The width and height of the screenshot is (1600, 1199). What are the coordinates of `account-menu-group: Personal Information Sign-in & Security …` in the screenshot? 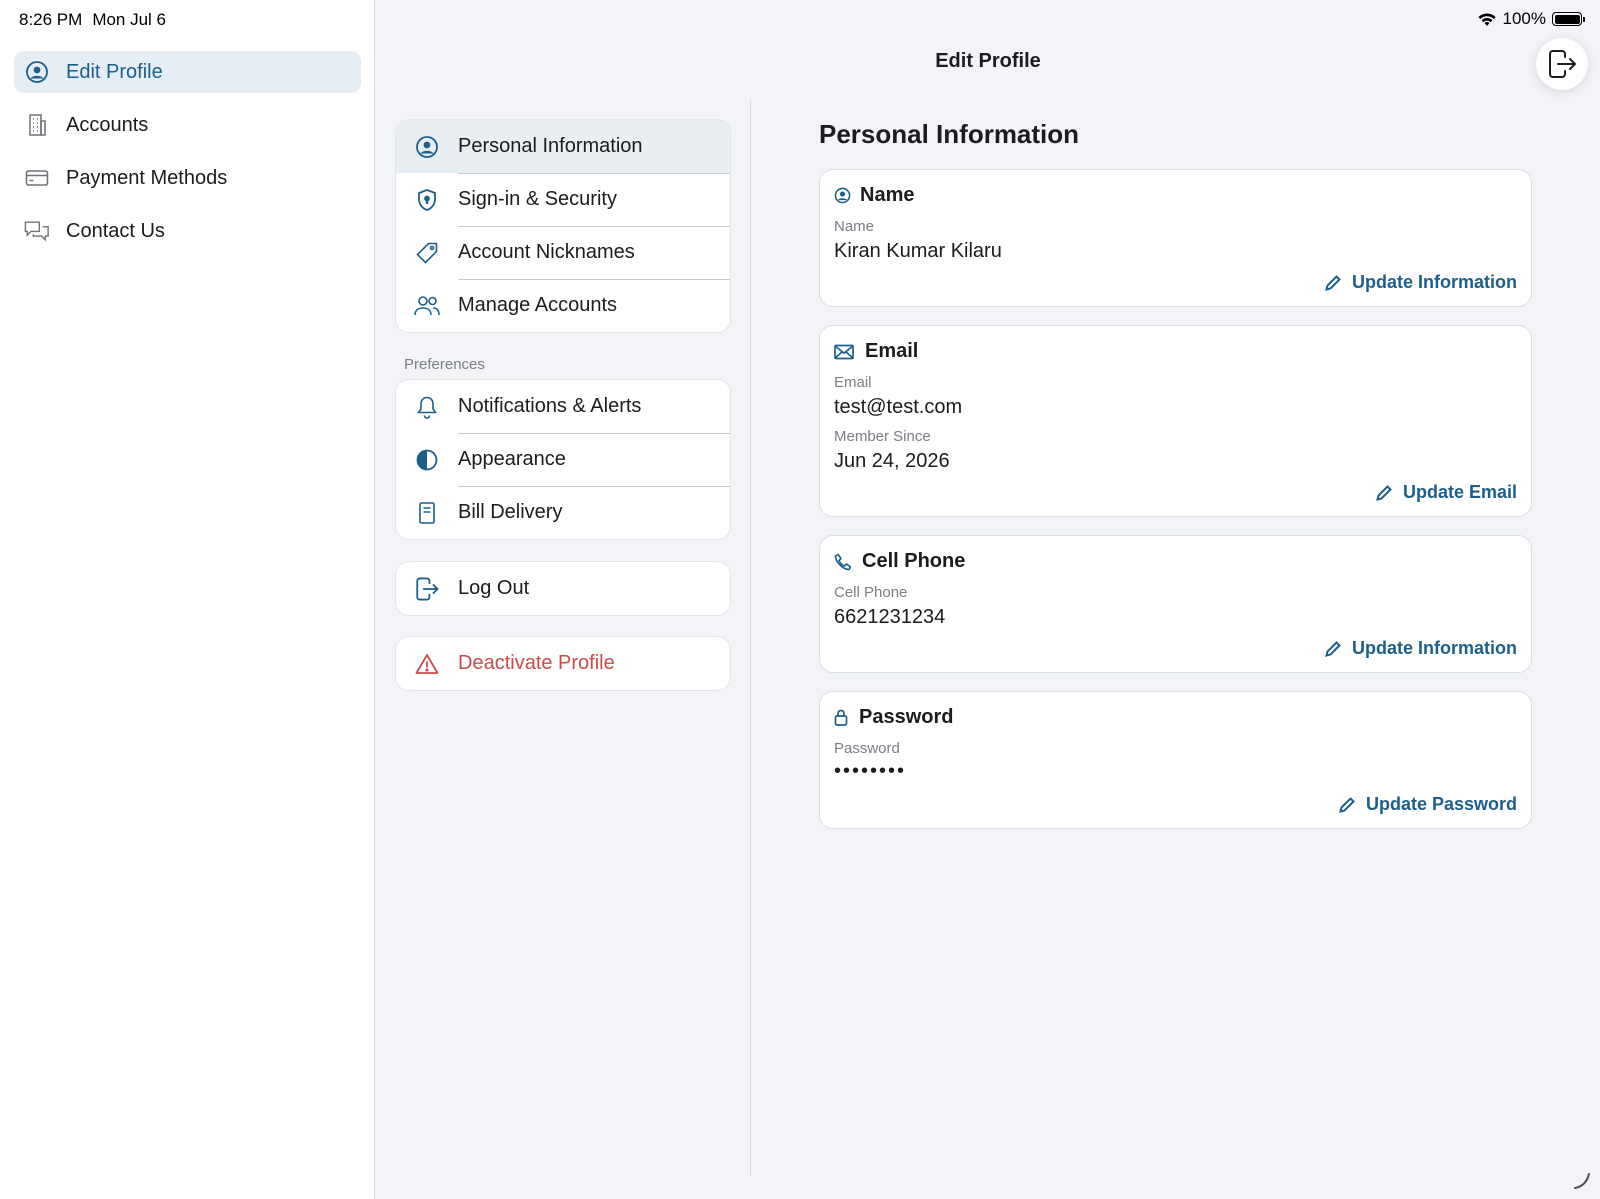 It's located at (563, 226).